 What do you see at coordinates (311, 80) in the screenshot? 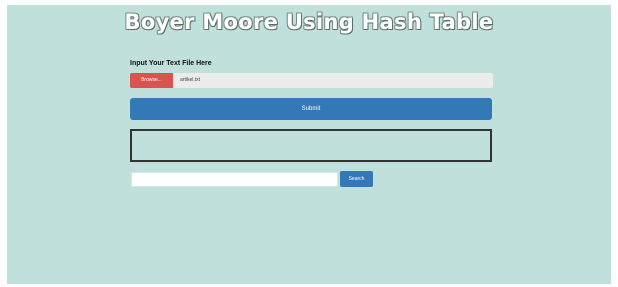
I see `file-input: Browse... artikel.txt` at bounding box center [311, 80].